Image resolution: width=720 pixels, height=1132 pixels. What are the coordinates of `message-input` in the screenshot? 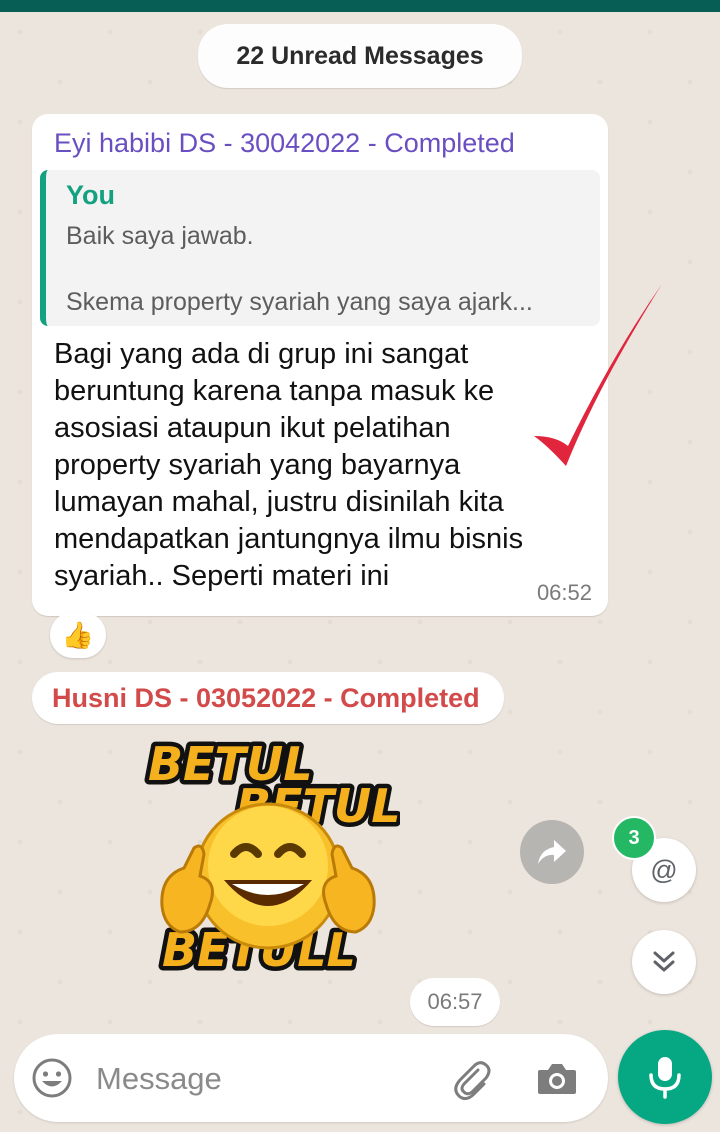 It's located at (256, 1079).